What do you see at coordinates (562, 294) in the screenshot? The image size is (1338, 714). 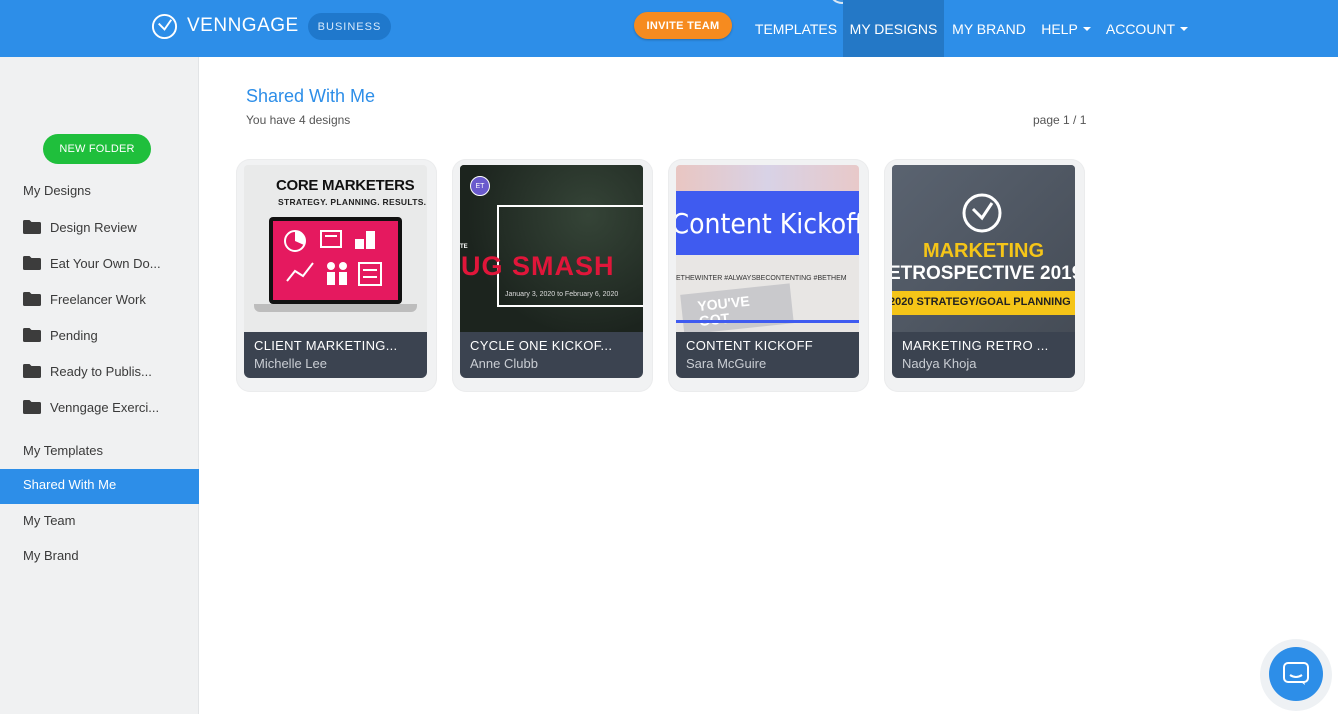 I see `thumb-dates: January 3, 2020 to February 6, 2020` at bounding box center [562, 294].